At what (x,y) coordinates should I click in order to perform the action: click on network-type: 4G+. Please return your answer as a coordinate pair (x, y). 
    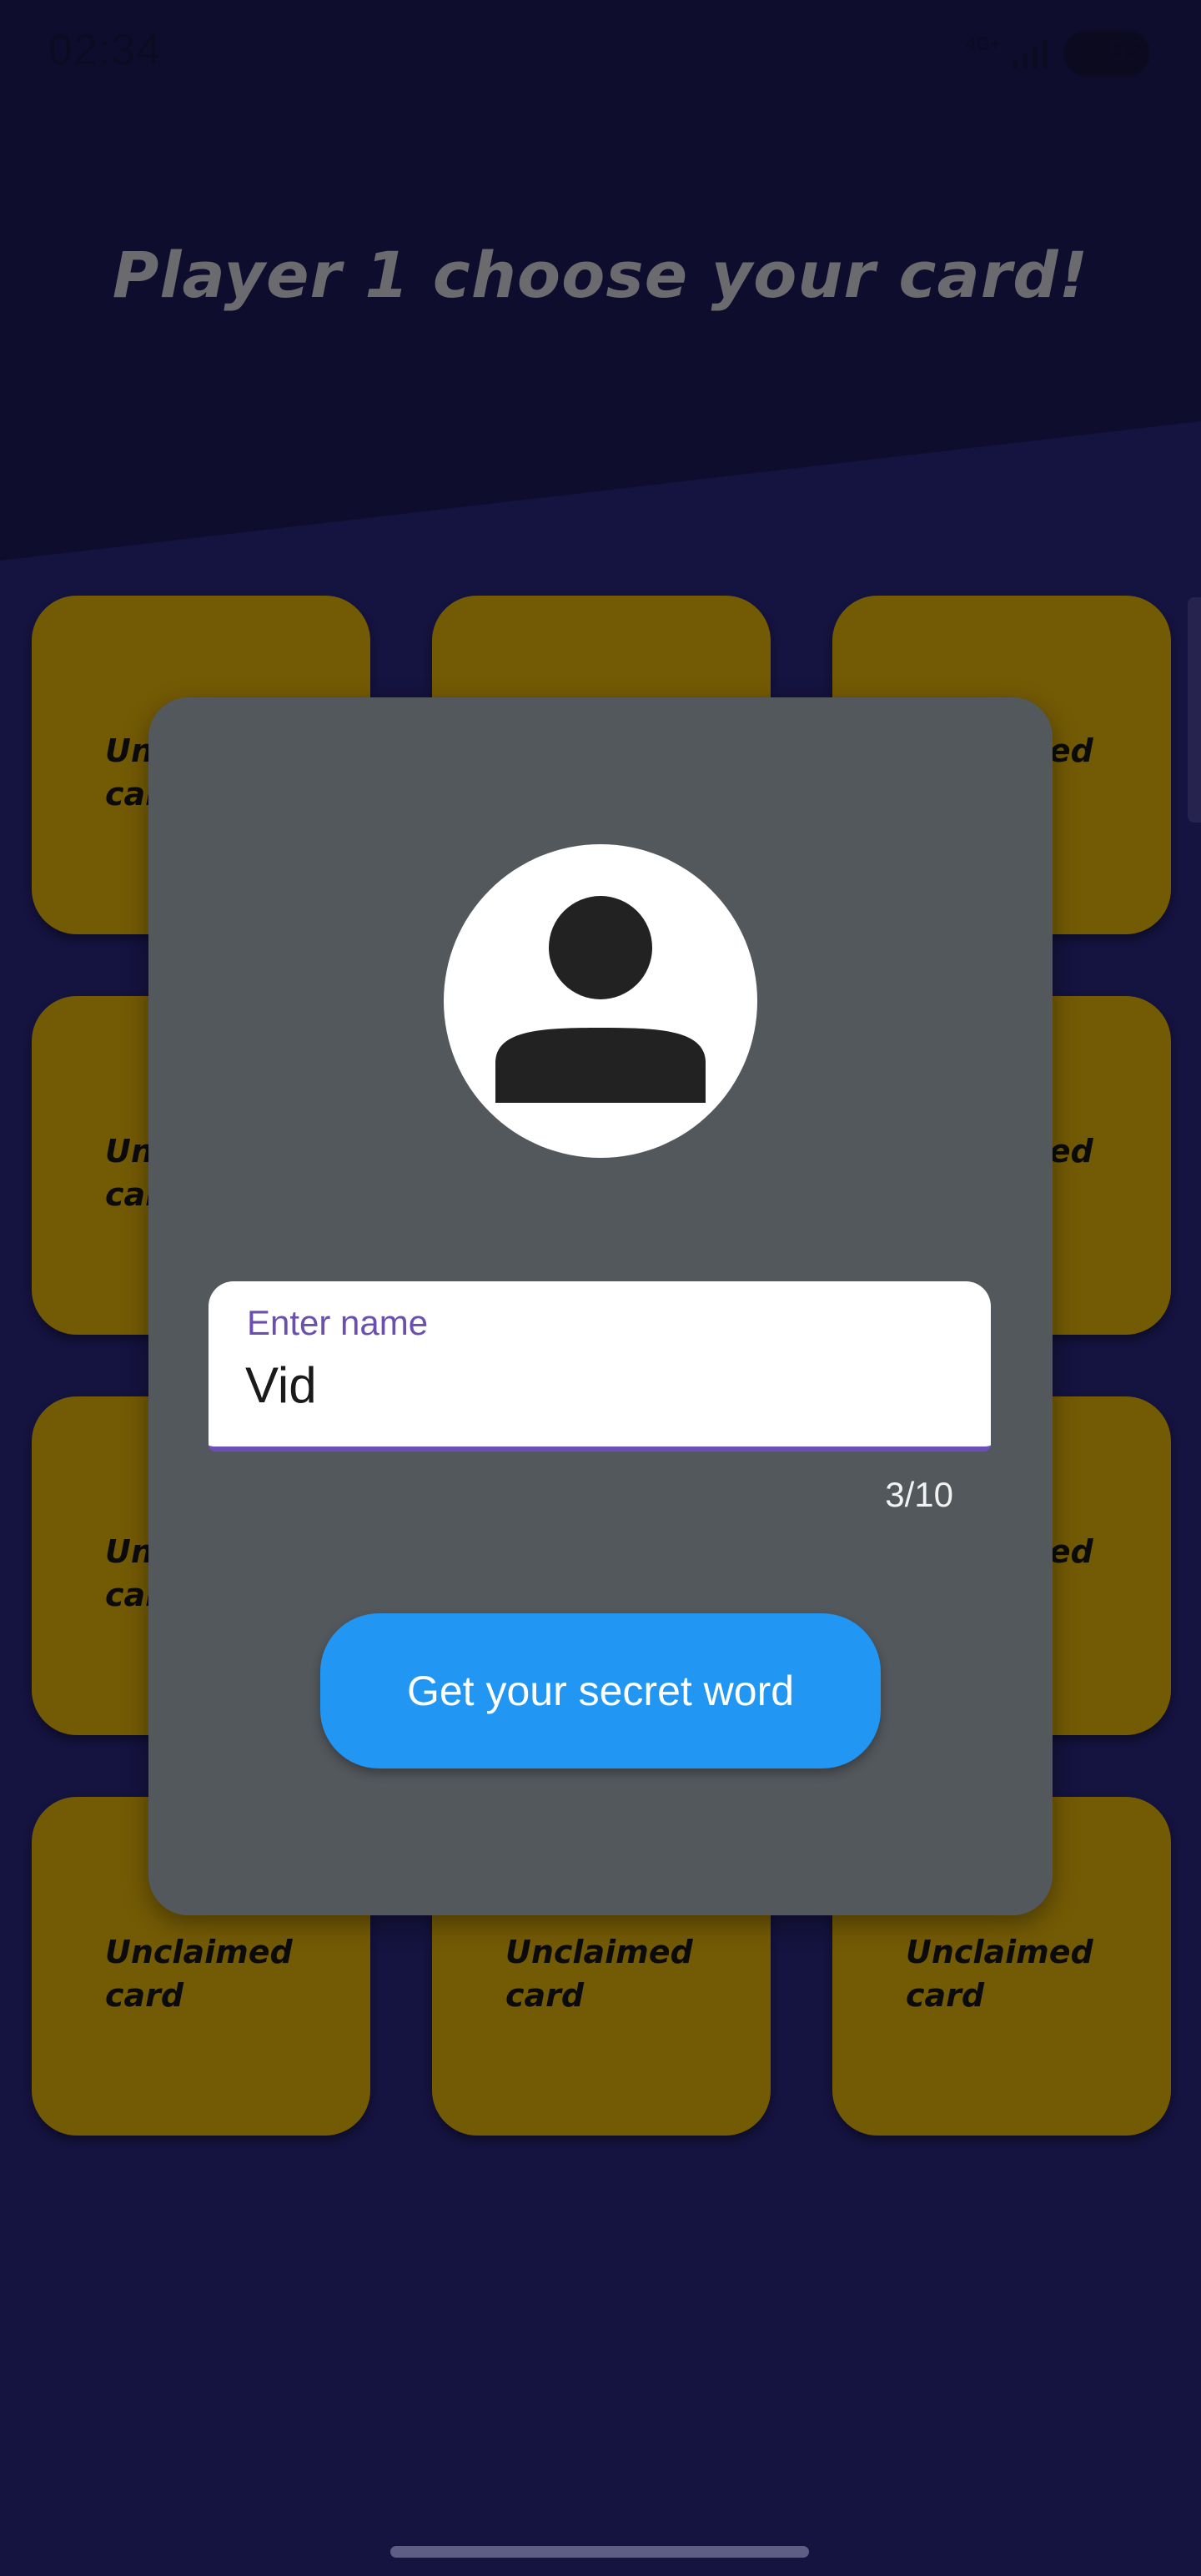
    Looking at the image, I should click on (984, 43).